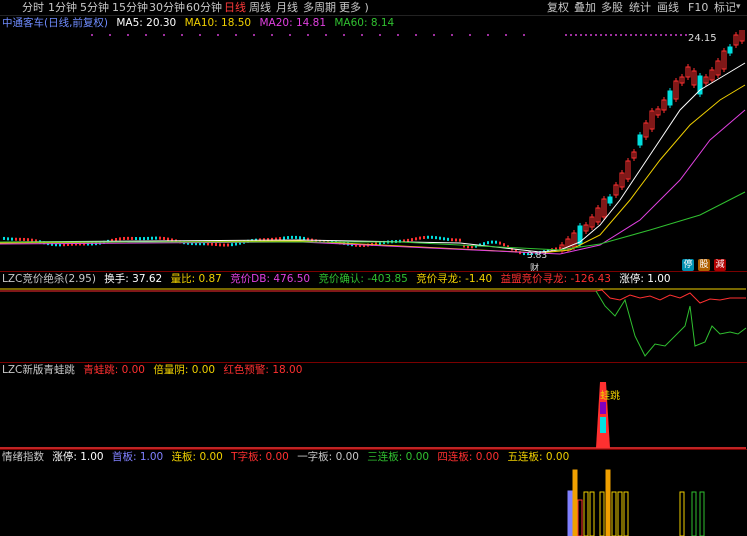 The height and width of the screenshot is (536, 747). Describe the element at coordinates (612, 7) in the screenshot. I see `multi-stock-button: 多股` at that location.